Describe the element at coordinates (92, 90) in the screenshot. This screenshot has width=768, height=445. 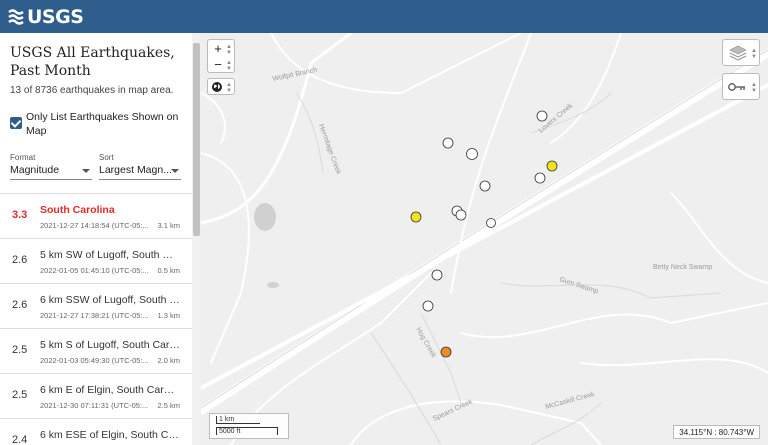
I see `earthquake-count: 13 of 8736 earthquakes in map area.` at that location.